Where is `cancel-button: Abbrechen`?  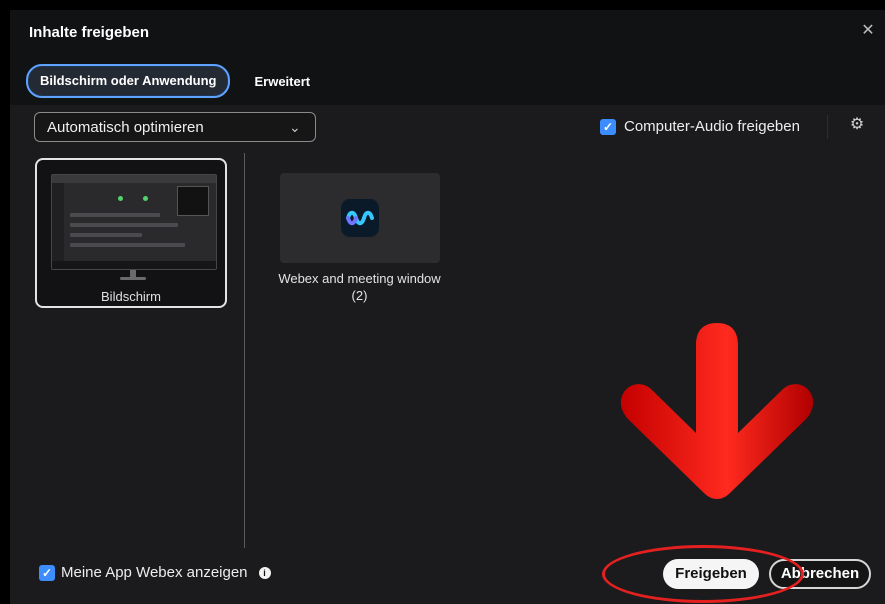 cancel-button: Abbrechen is located at coordinates (820, 574).